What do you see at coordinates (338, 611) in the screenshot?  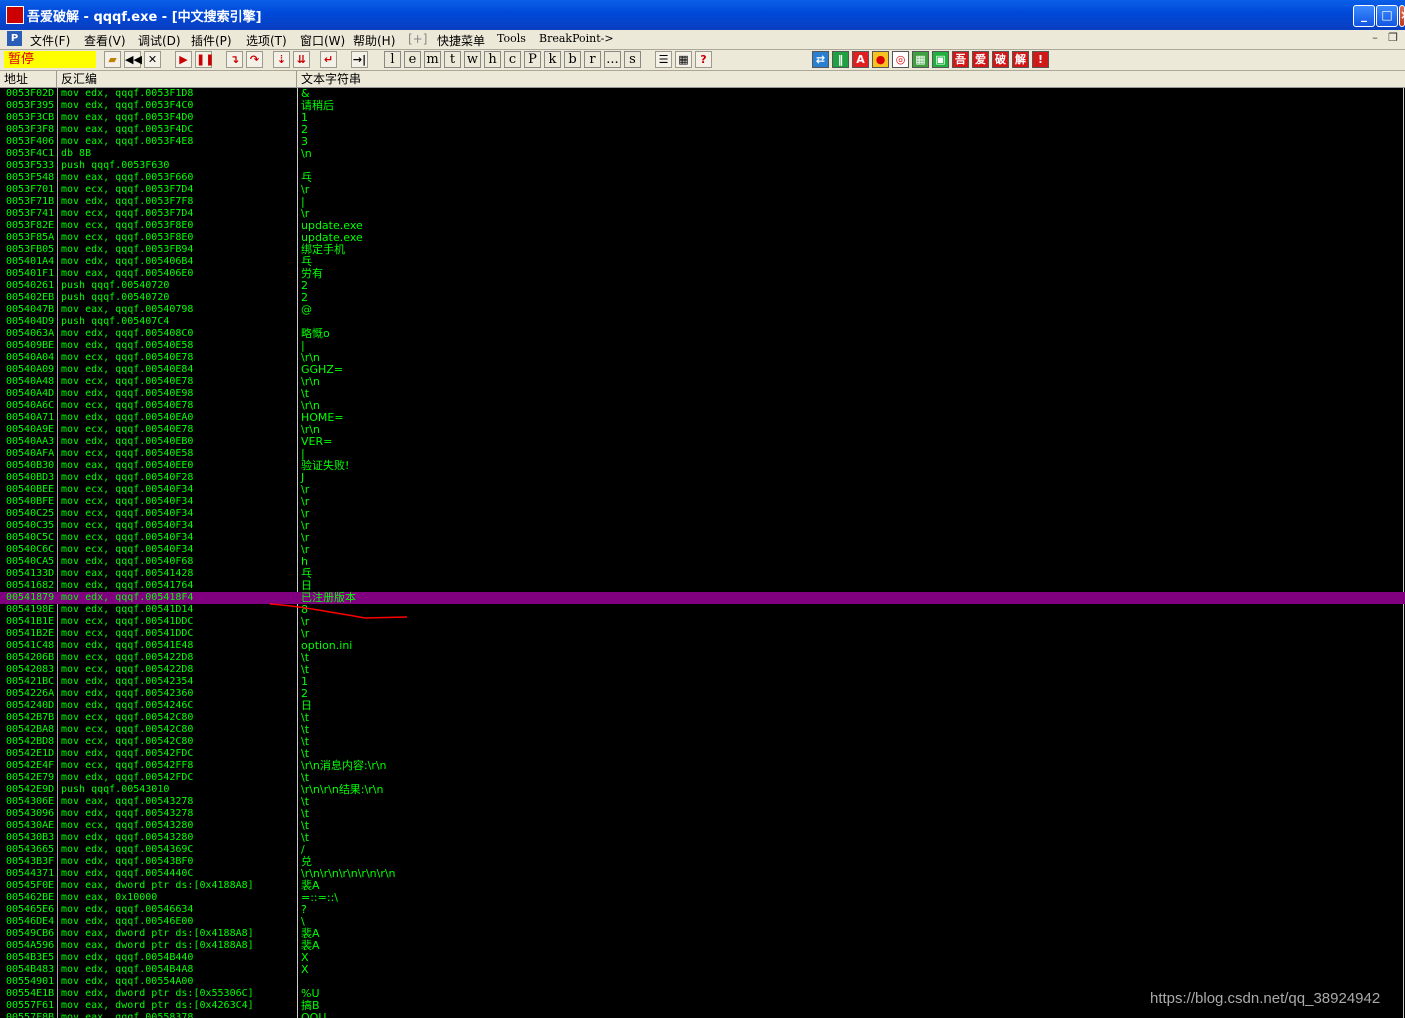 I see `red-annotation-stroke` at bounding box center [338, 611].